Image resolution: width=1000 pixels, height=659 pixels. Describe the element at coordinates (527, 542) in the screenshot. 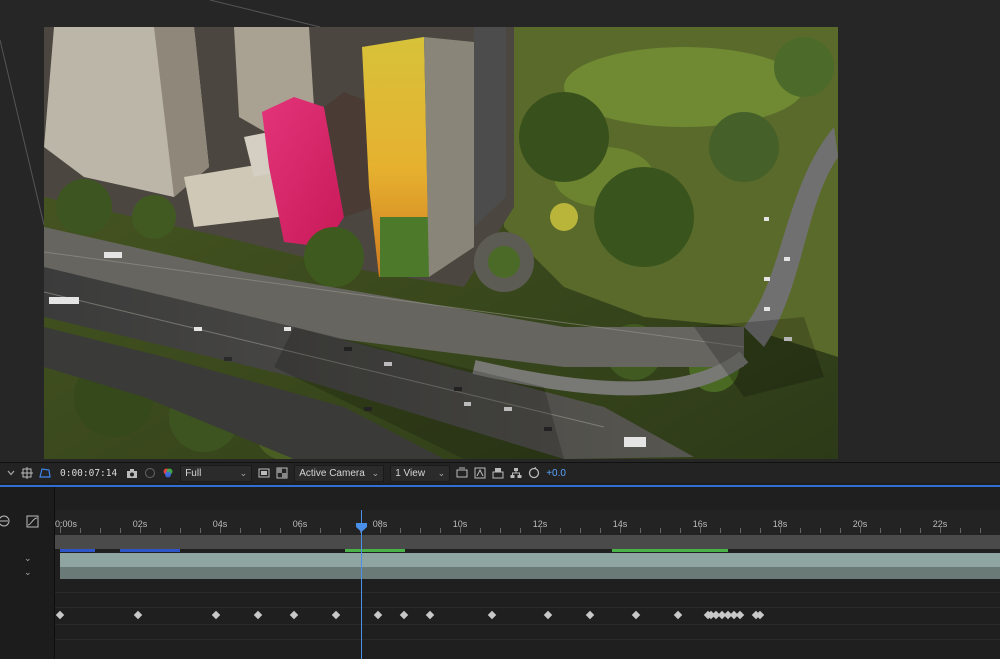

I see `work-area-bar` at that location.